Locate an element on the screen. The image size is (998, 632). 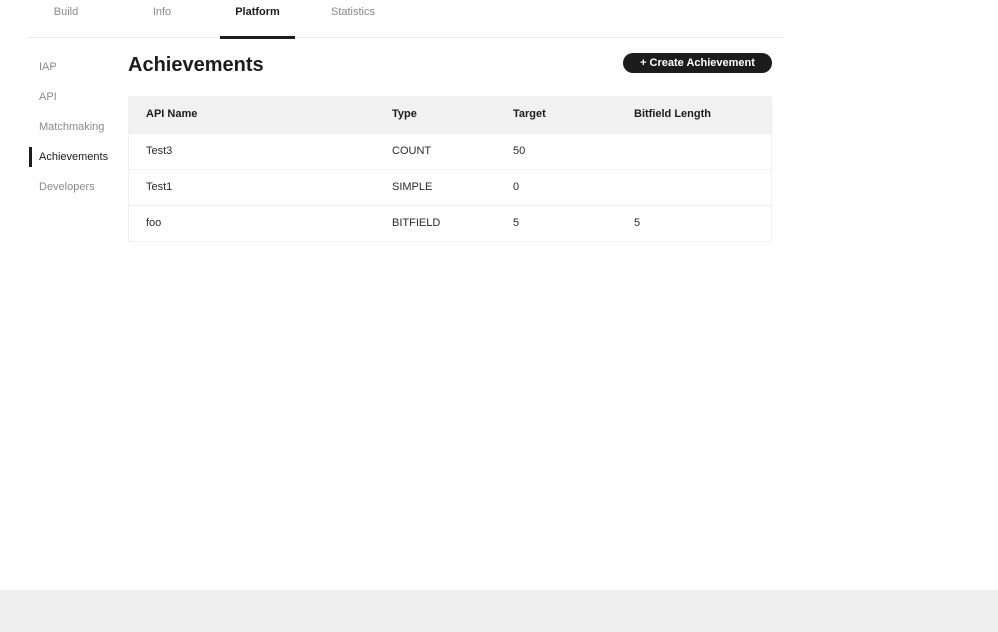
sidebar-item-matchmaking: Matchmaking is located at coordinates (73, 133).